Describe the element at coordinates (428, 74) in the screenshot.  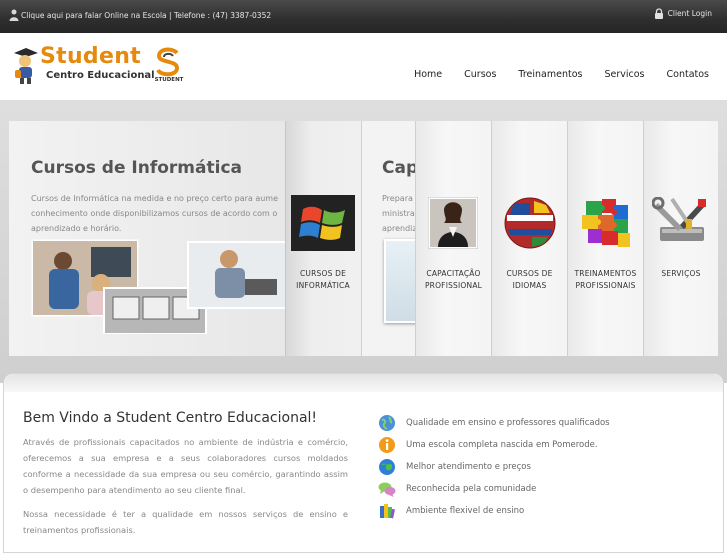
I see `nav-home: Home` at that location.